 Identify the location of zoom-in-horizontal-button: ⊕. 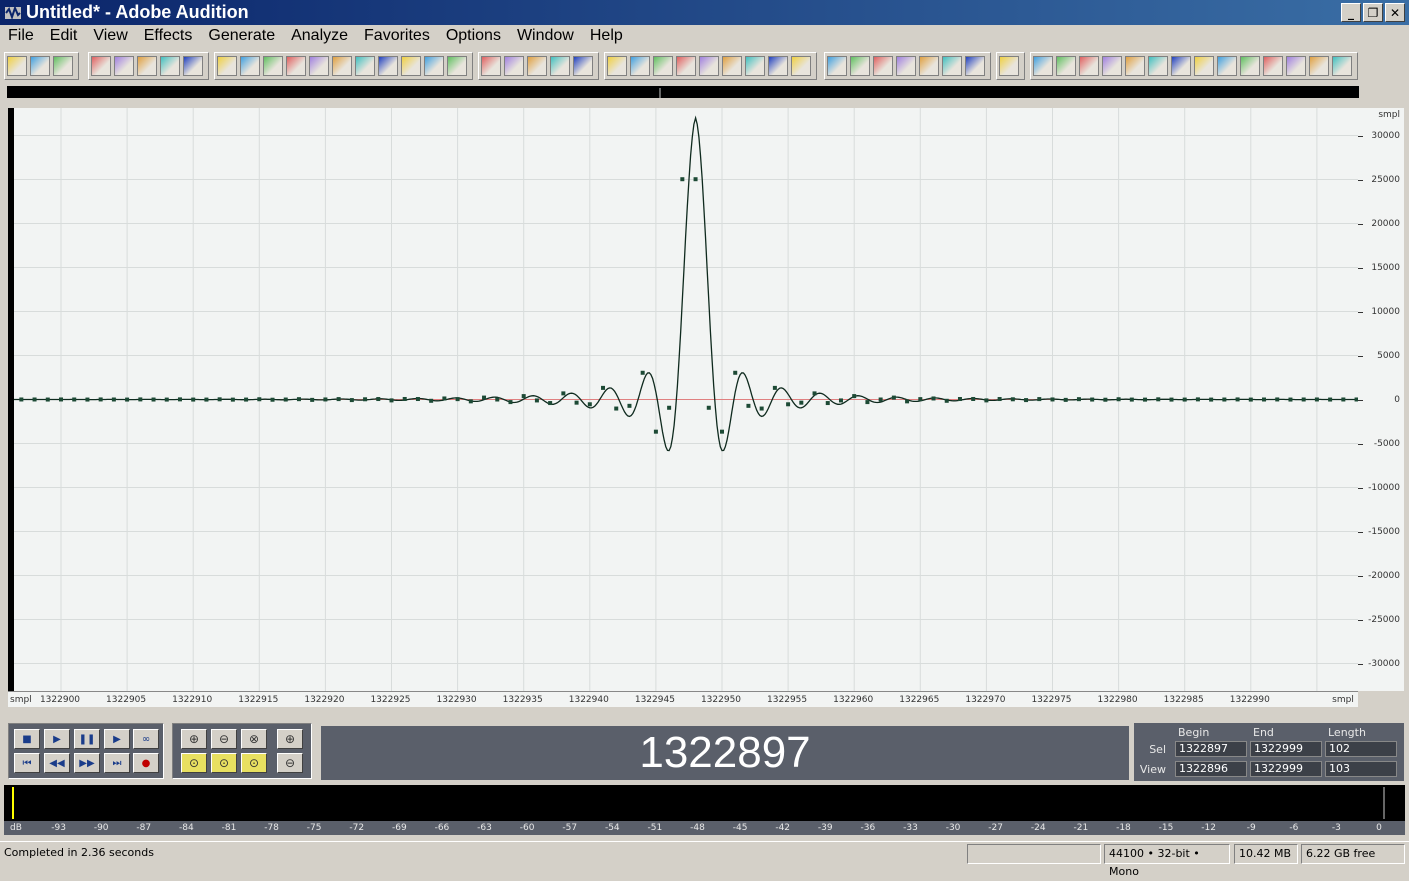
(194, 739).